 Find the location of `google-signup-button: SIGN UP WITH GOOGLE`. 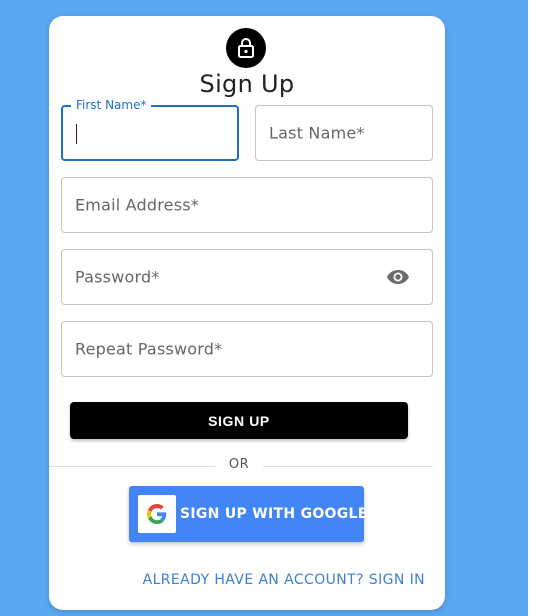

google-signup-button: SIGN UP WITH GOOGLE is located at coordinates (248, 514).